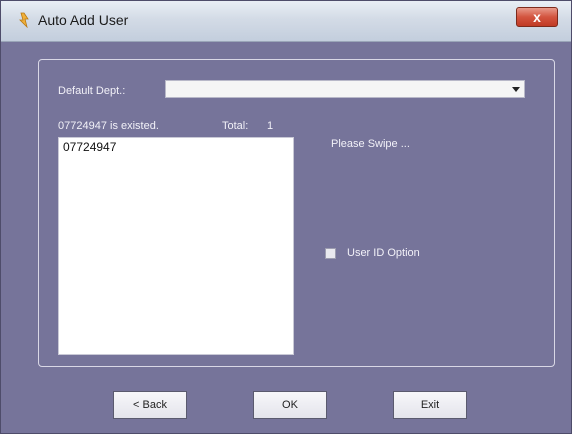 The width and height of the screenshot is (572, 434). What do you see at coordinates (330, 253) in the screenshot?
I see `user-id-option-checkbox` at bounding box center [330, 253].